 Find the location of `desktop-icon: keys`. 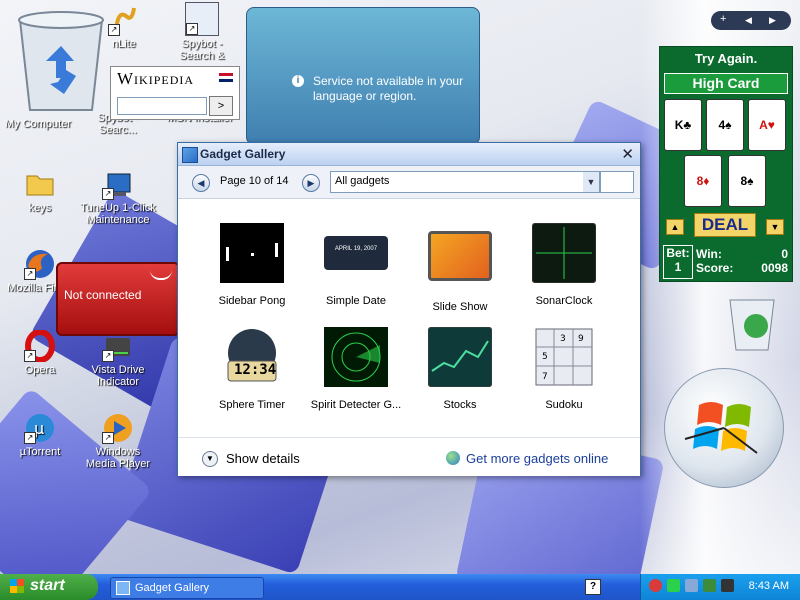

desktop-icon: keys is located at coordinates (40, 191).